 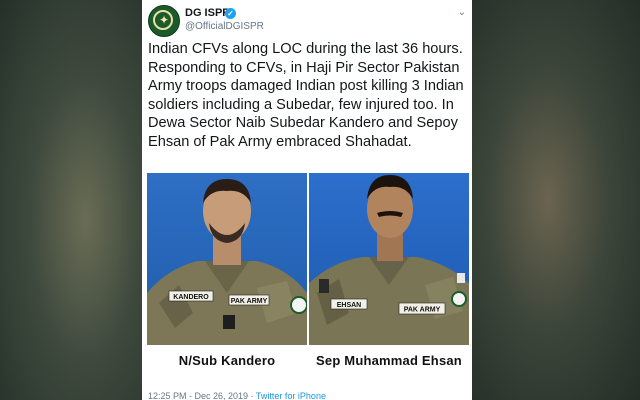 I want to click on photo-kandero: PAK ARMY KANDERO N/Sub Kandero, so click(x=227, y=275).